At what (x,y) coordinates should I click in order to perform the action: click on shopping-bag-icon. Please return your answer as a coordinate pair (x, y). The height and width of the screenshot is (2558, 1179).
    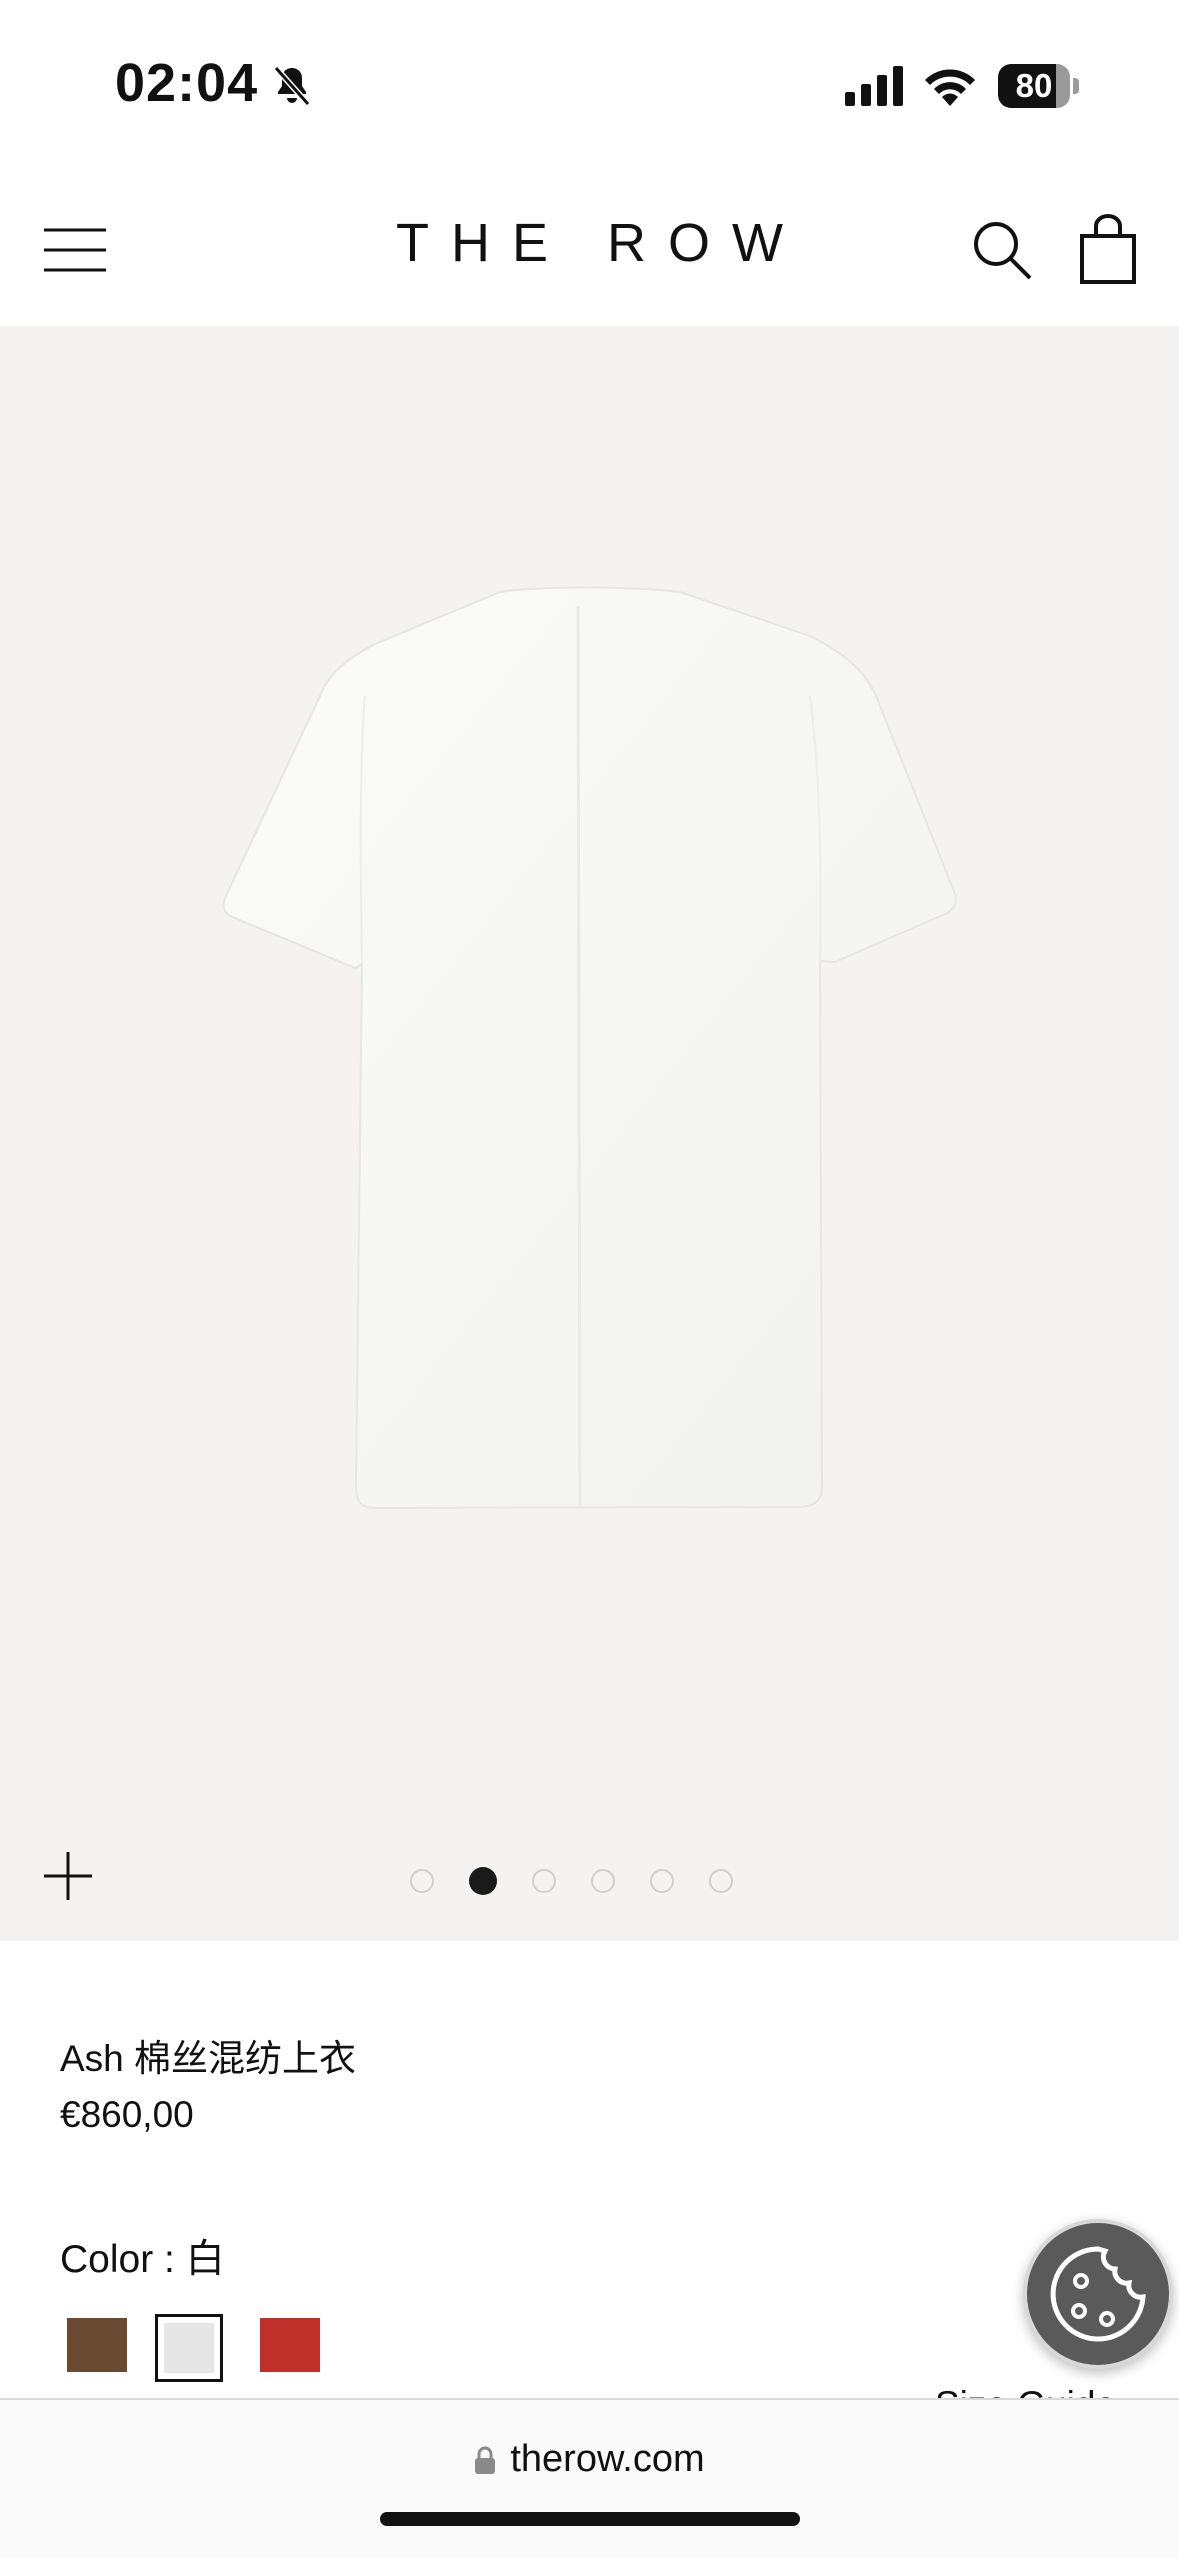
    Looking at the image, I should click on (1108, 250).